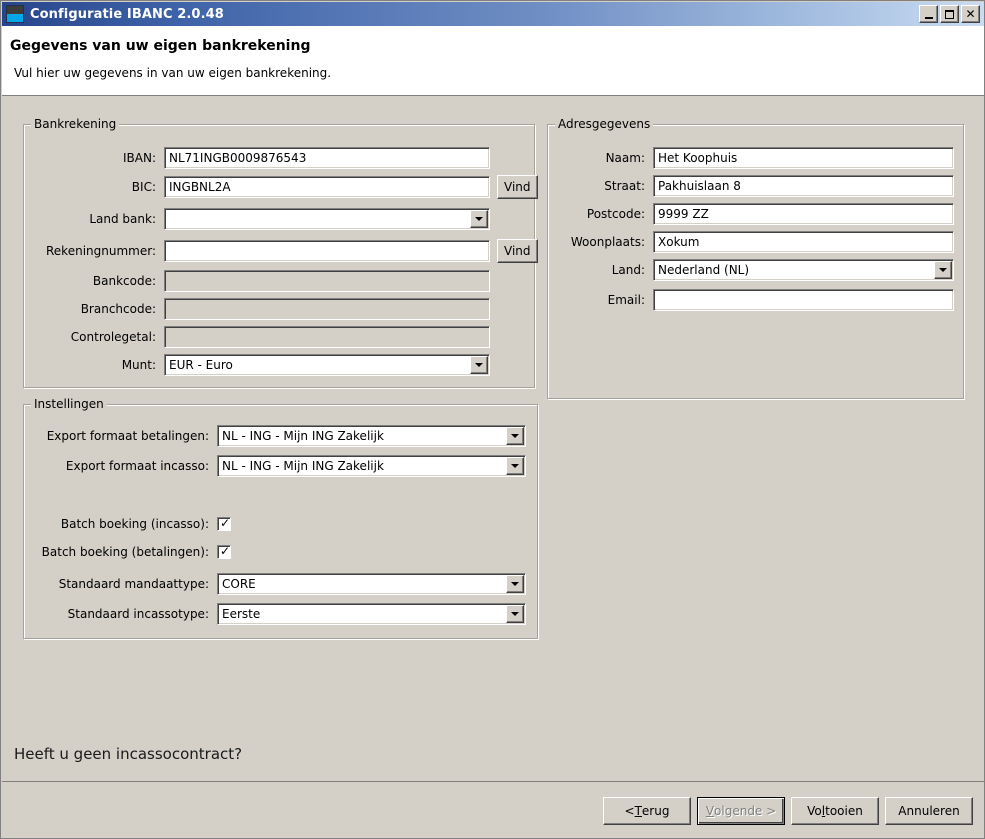 Image resolution: width=985 pixels, height=839 pixels. I want to click on field-row-land-bank: Land bank:, so click(257, 219).